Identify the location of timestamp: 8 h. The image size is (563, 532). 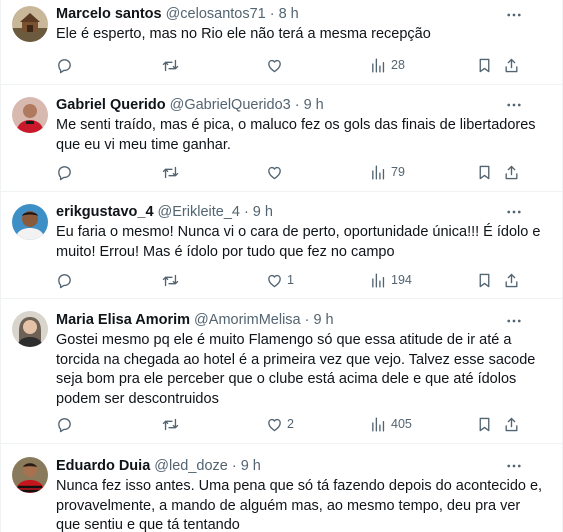
(289, 14).